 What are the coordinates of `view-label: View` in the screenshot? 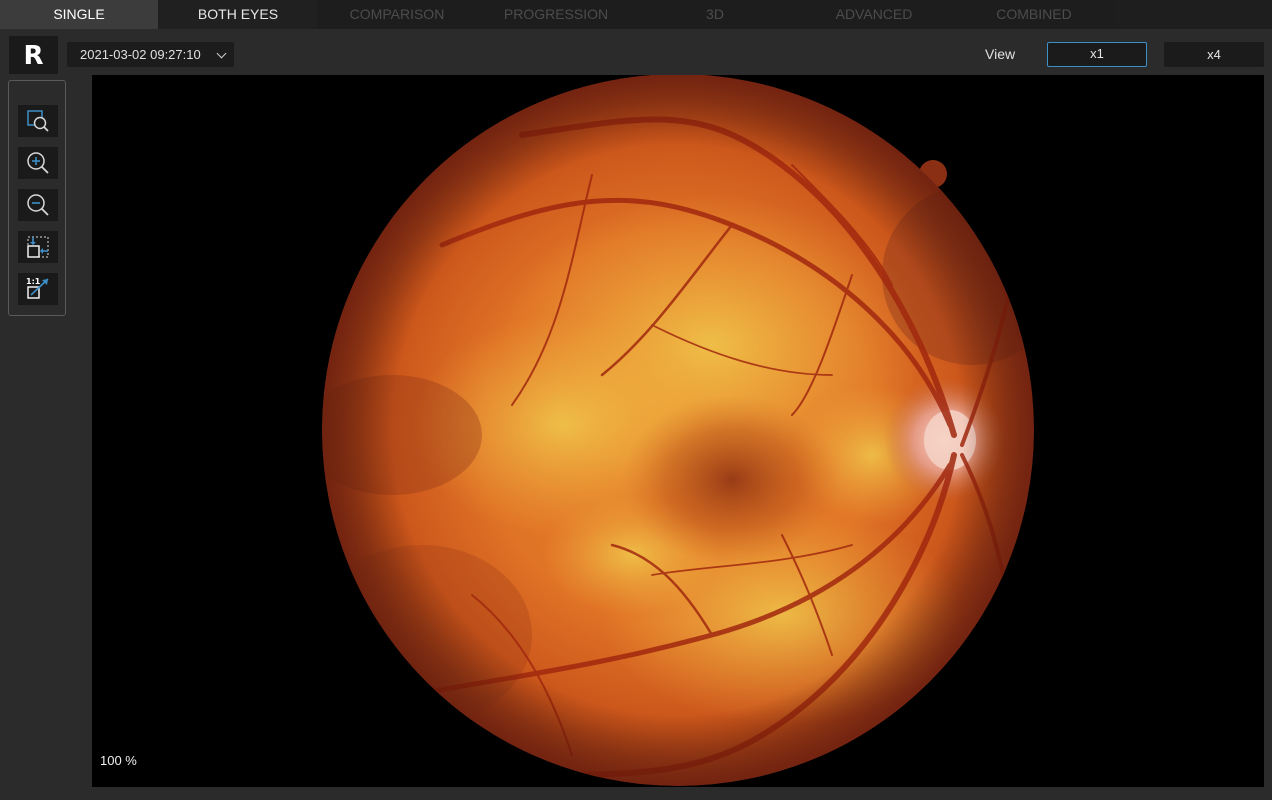 It's located at (1000, 54).